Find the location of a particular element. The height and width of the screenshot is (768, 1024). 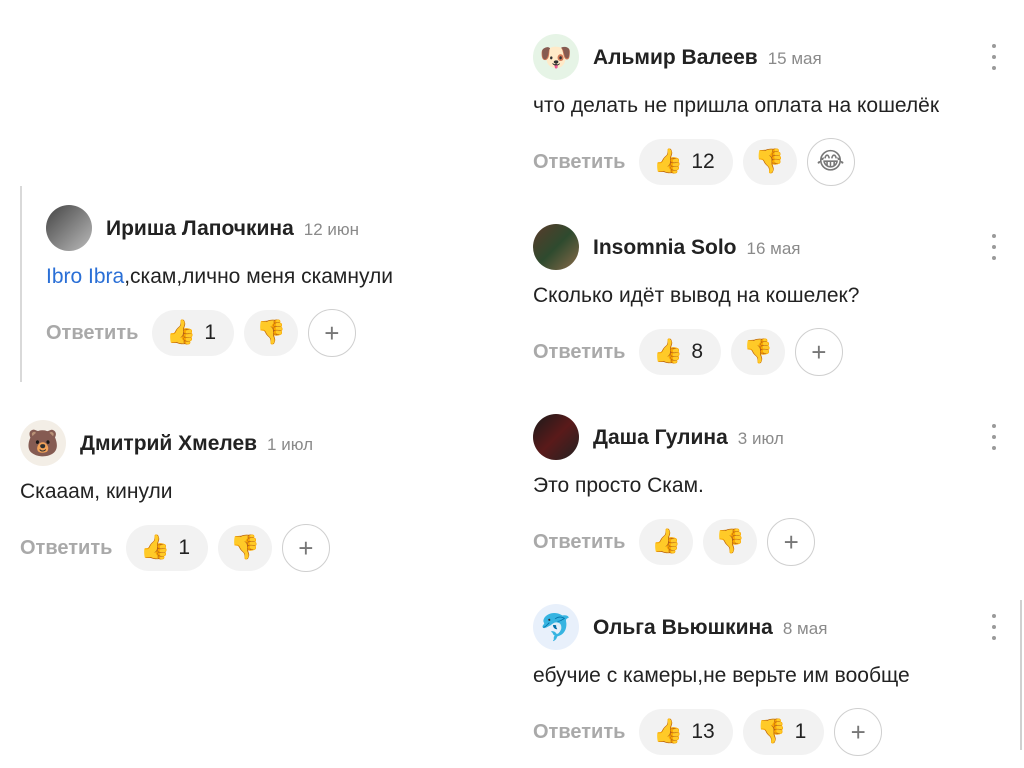

comment-date: 12 июн is located at coordinates (331, 229).